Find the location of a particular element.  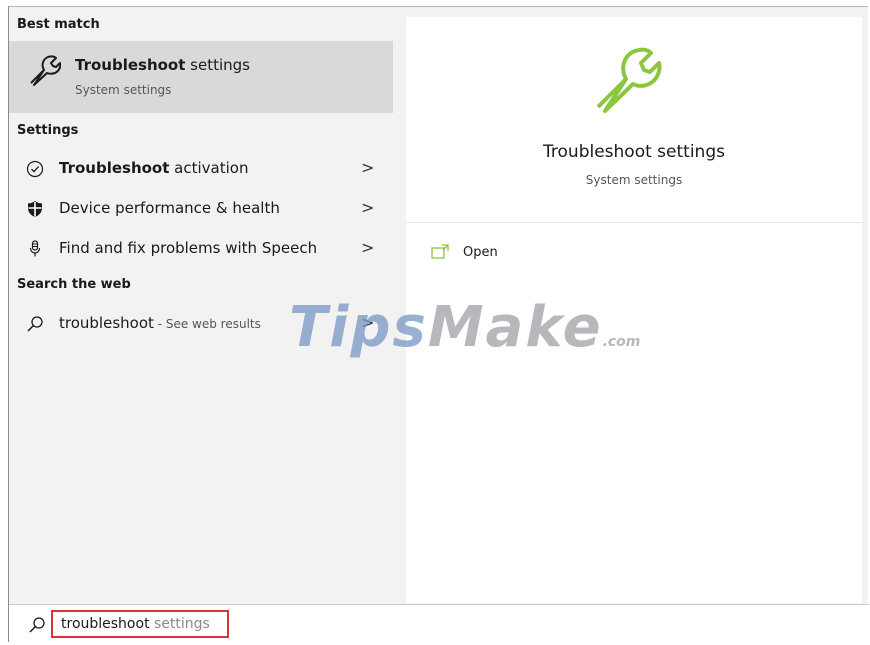

search-input: troubleshoot settings is located at coordinates (140, 624).